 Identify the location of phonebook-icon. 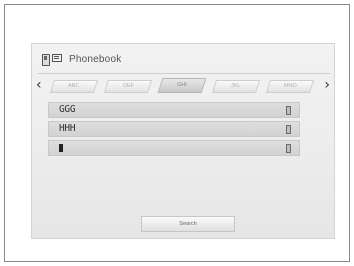
(57, 58).